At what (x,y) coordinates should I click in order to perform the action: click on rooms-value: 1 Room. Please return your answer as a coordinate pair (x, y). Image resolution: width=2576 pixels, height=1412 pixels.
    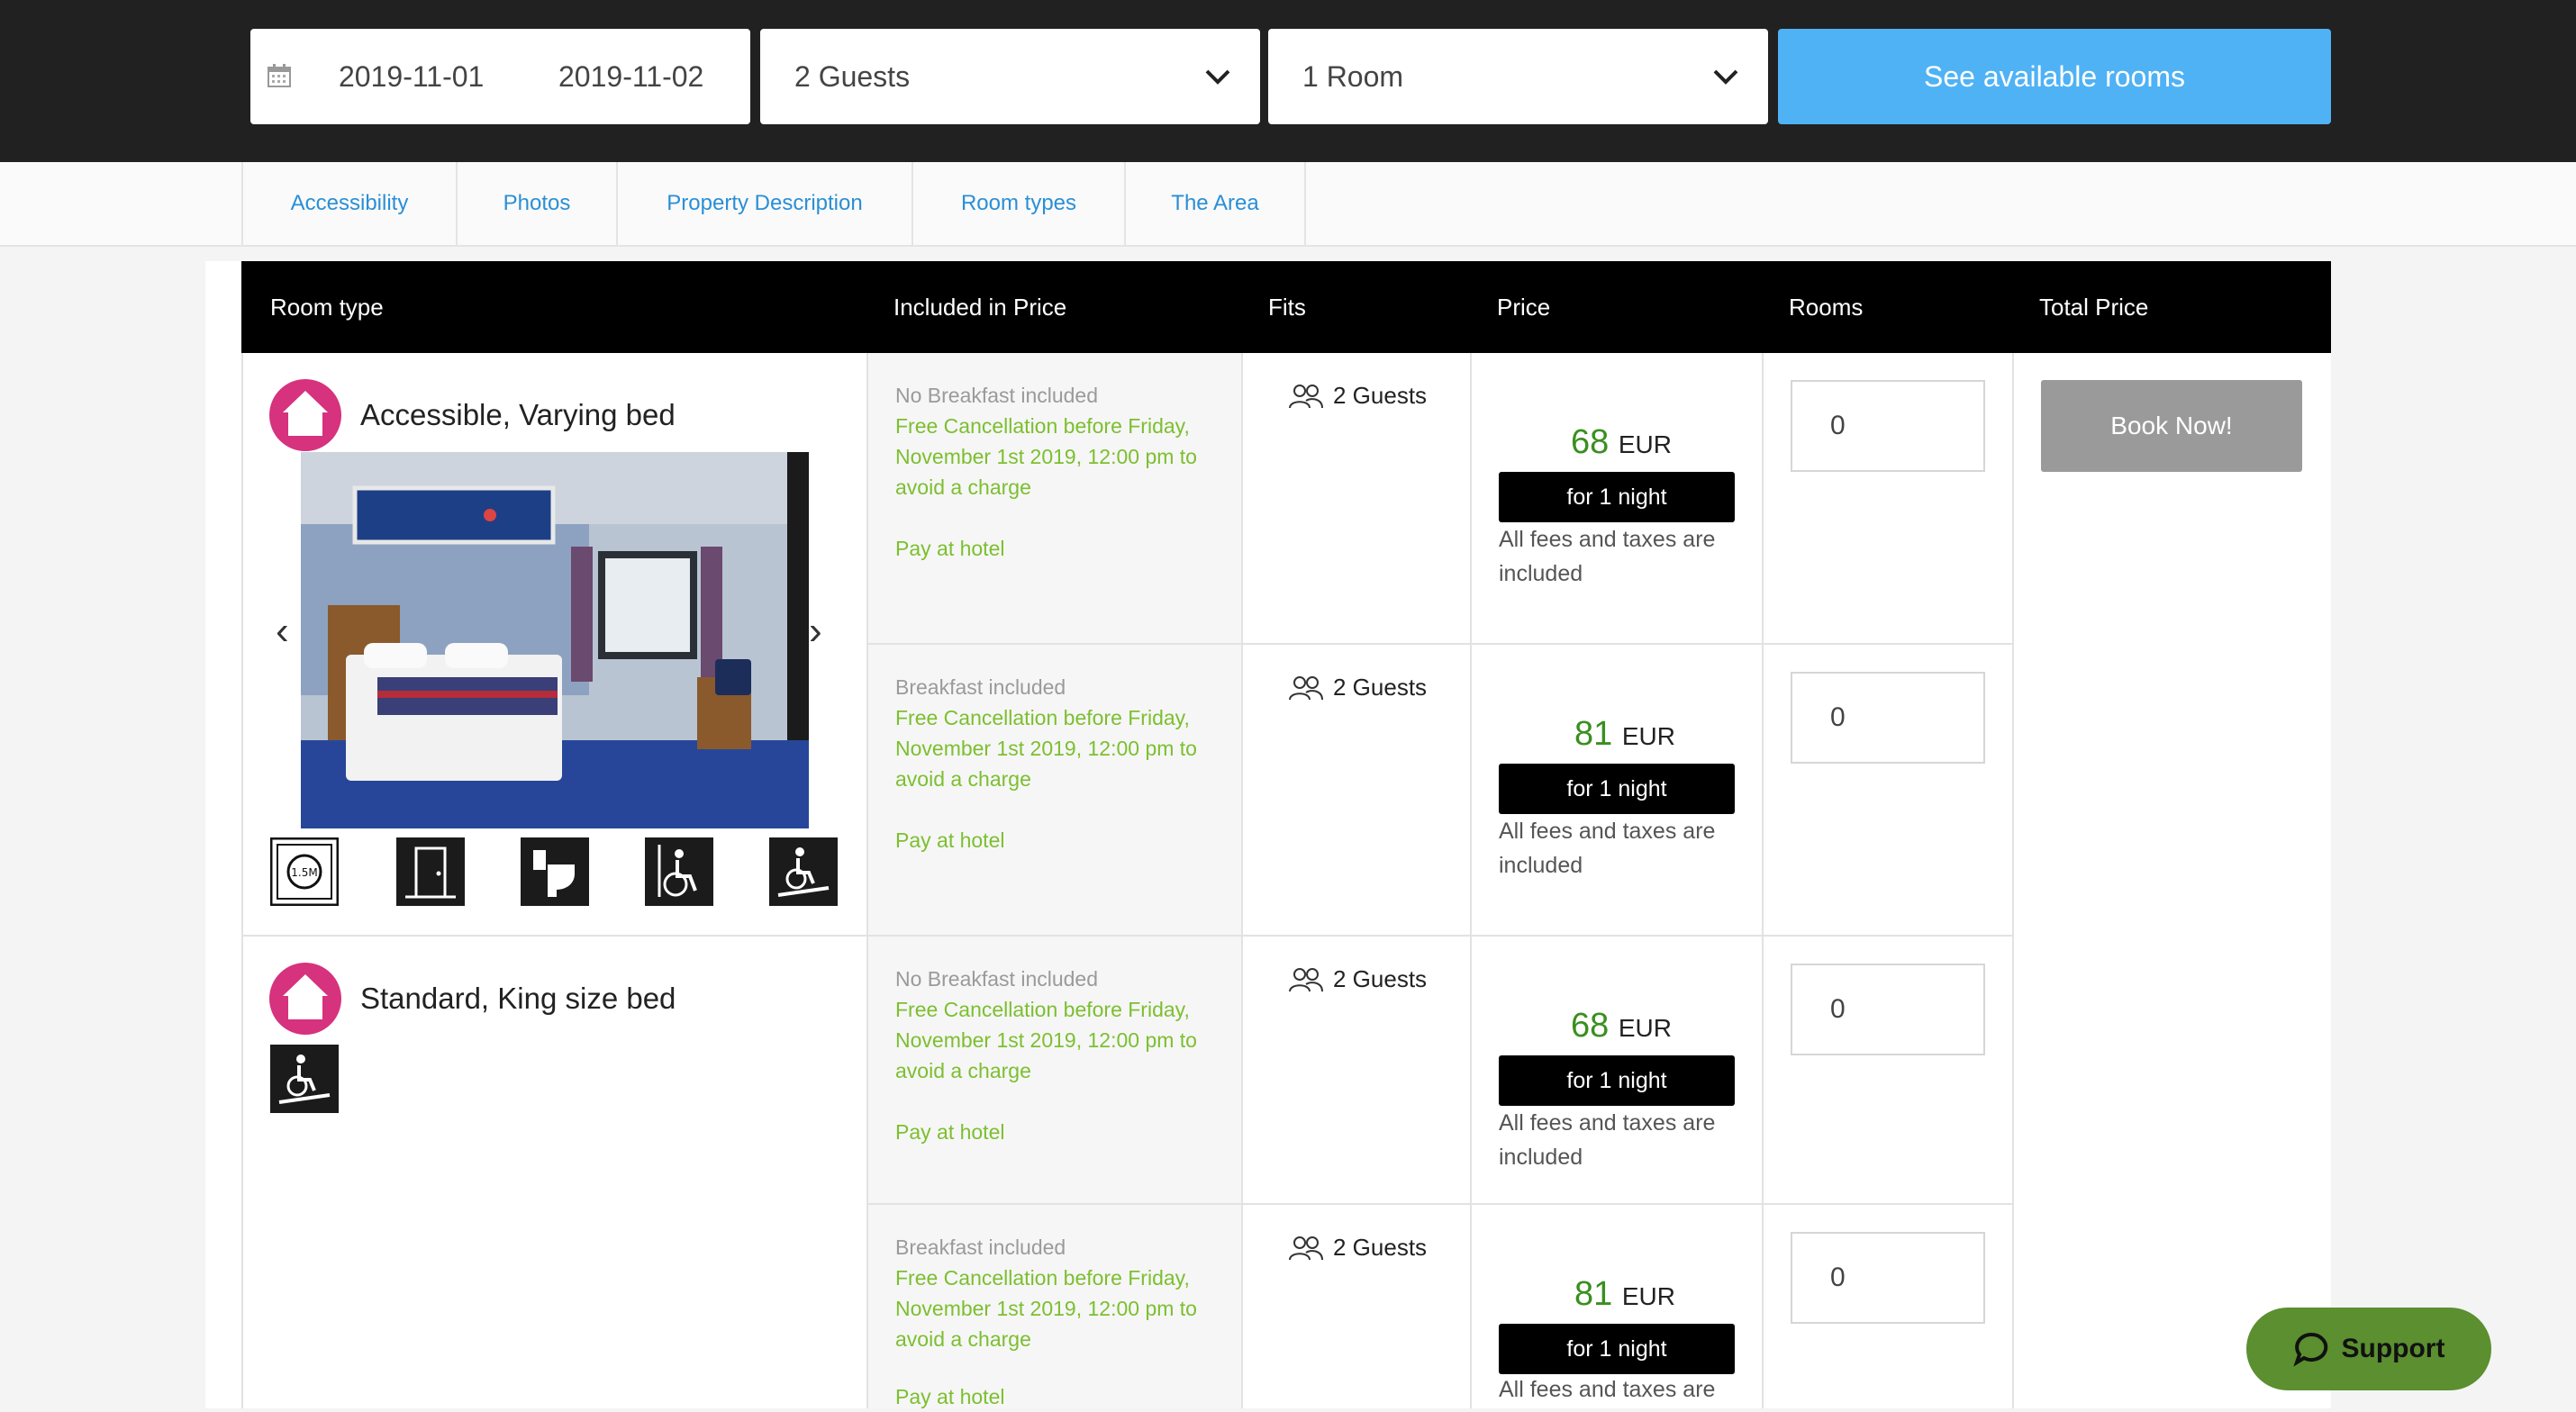
    Looking at the image, I should click on (1353, 76).